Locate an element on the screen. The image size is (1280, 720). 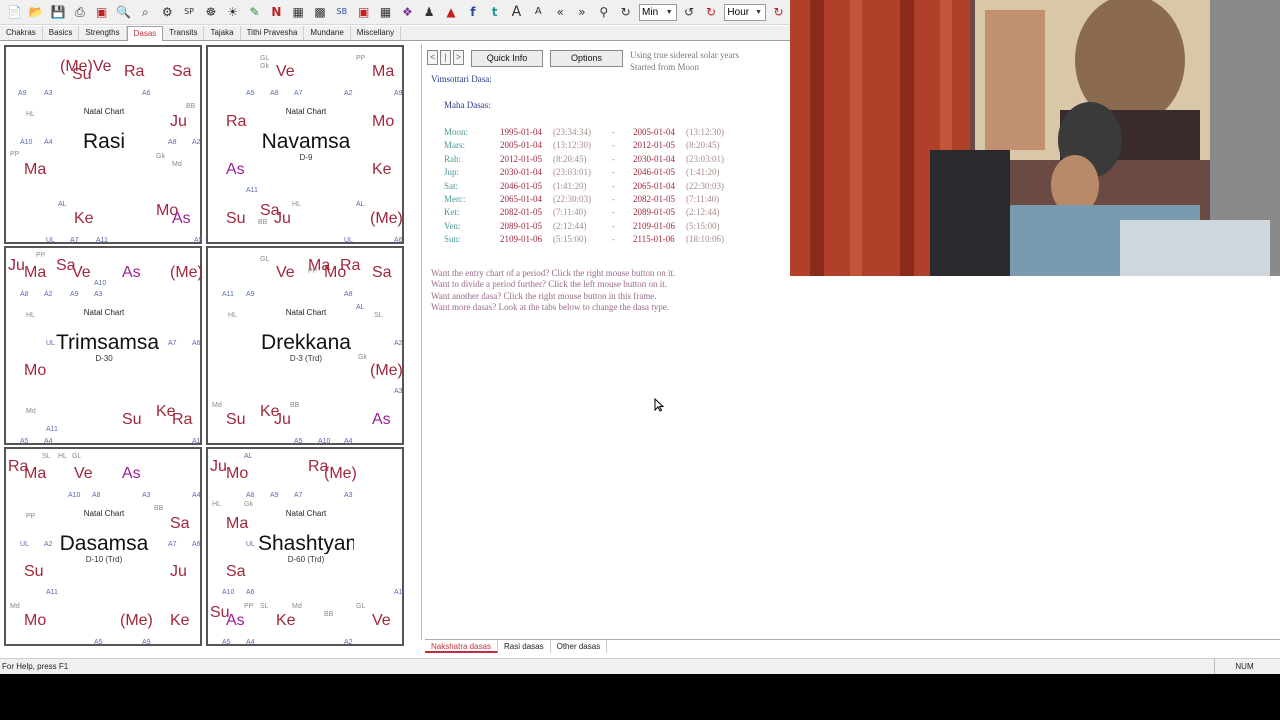
calendar-icon: ▦ is located at coordinates (385, 12).